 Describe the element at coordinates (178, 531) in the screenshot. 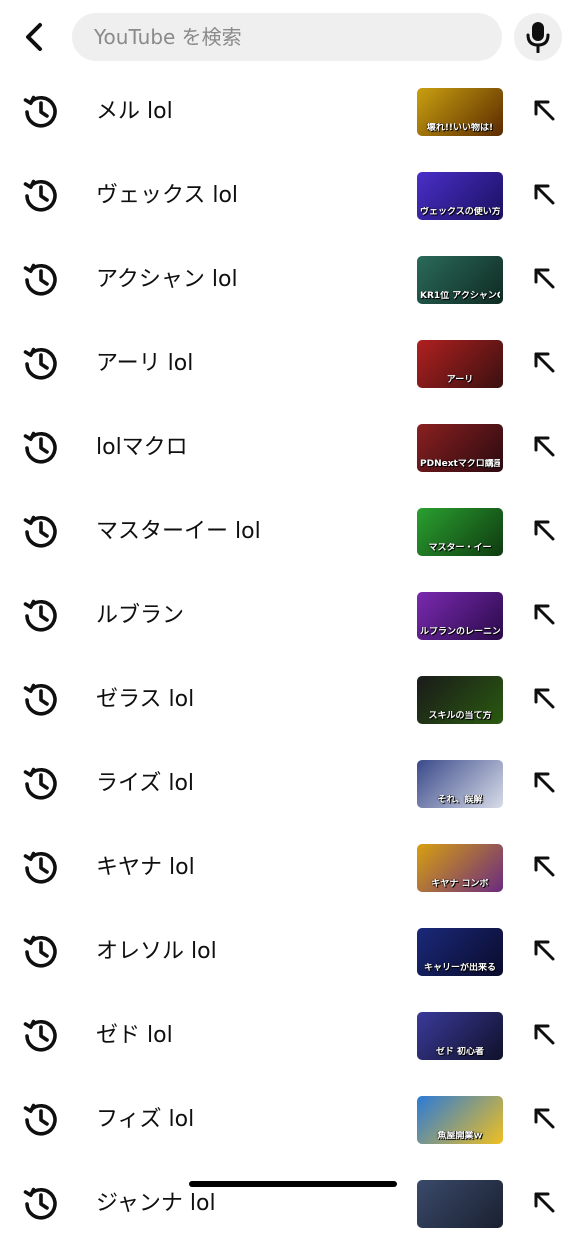

I see `suggestion-query: マスターイー lol` at that location.